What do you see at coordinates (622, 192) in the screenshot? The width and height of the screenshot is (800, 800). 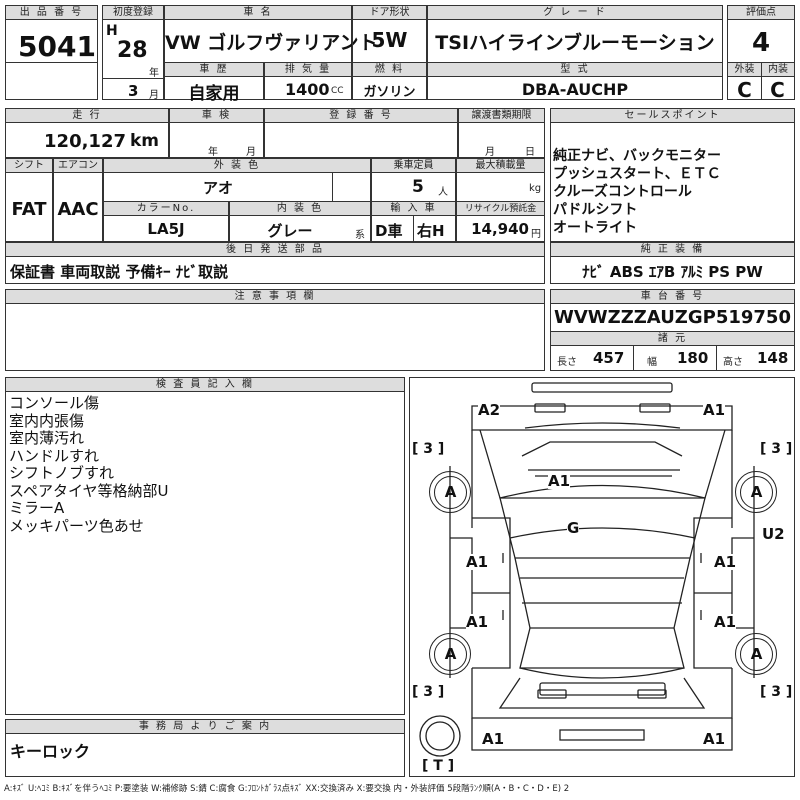 I see `sales-point: クルーズコントロール` at bounding box center [622, 192].